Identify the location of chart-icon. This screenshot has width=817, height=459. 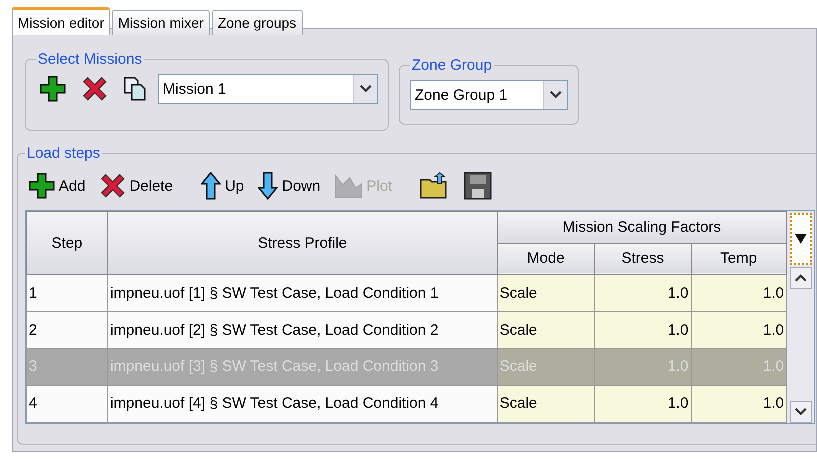
(348, 186).